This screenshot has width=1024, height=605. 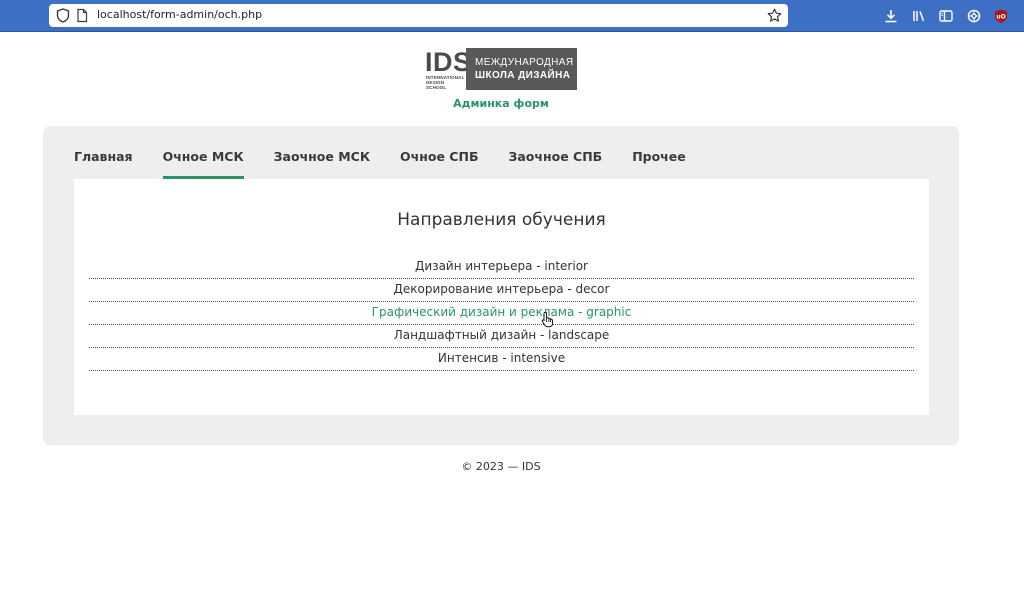 What do you see at coordinates (521, 69) in the screenshot?
I see `logo-school-box: МЕЖДУНАРОДНАЯ ШКОЛА ДИЗАЙНА` at bounding box center [521, 69].